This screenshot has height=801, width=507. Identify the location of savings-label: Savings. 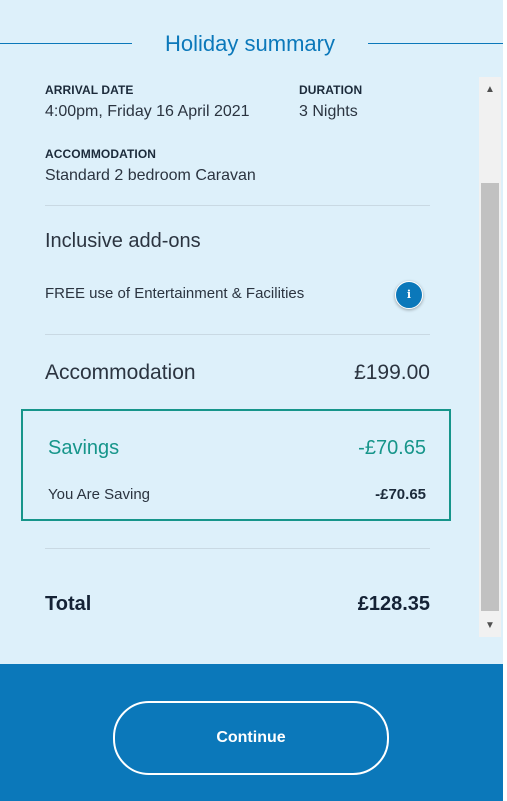
(84, 448).